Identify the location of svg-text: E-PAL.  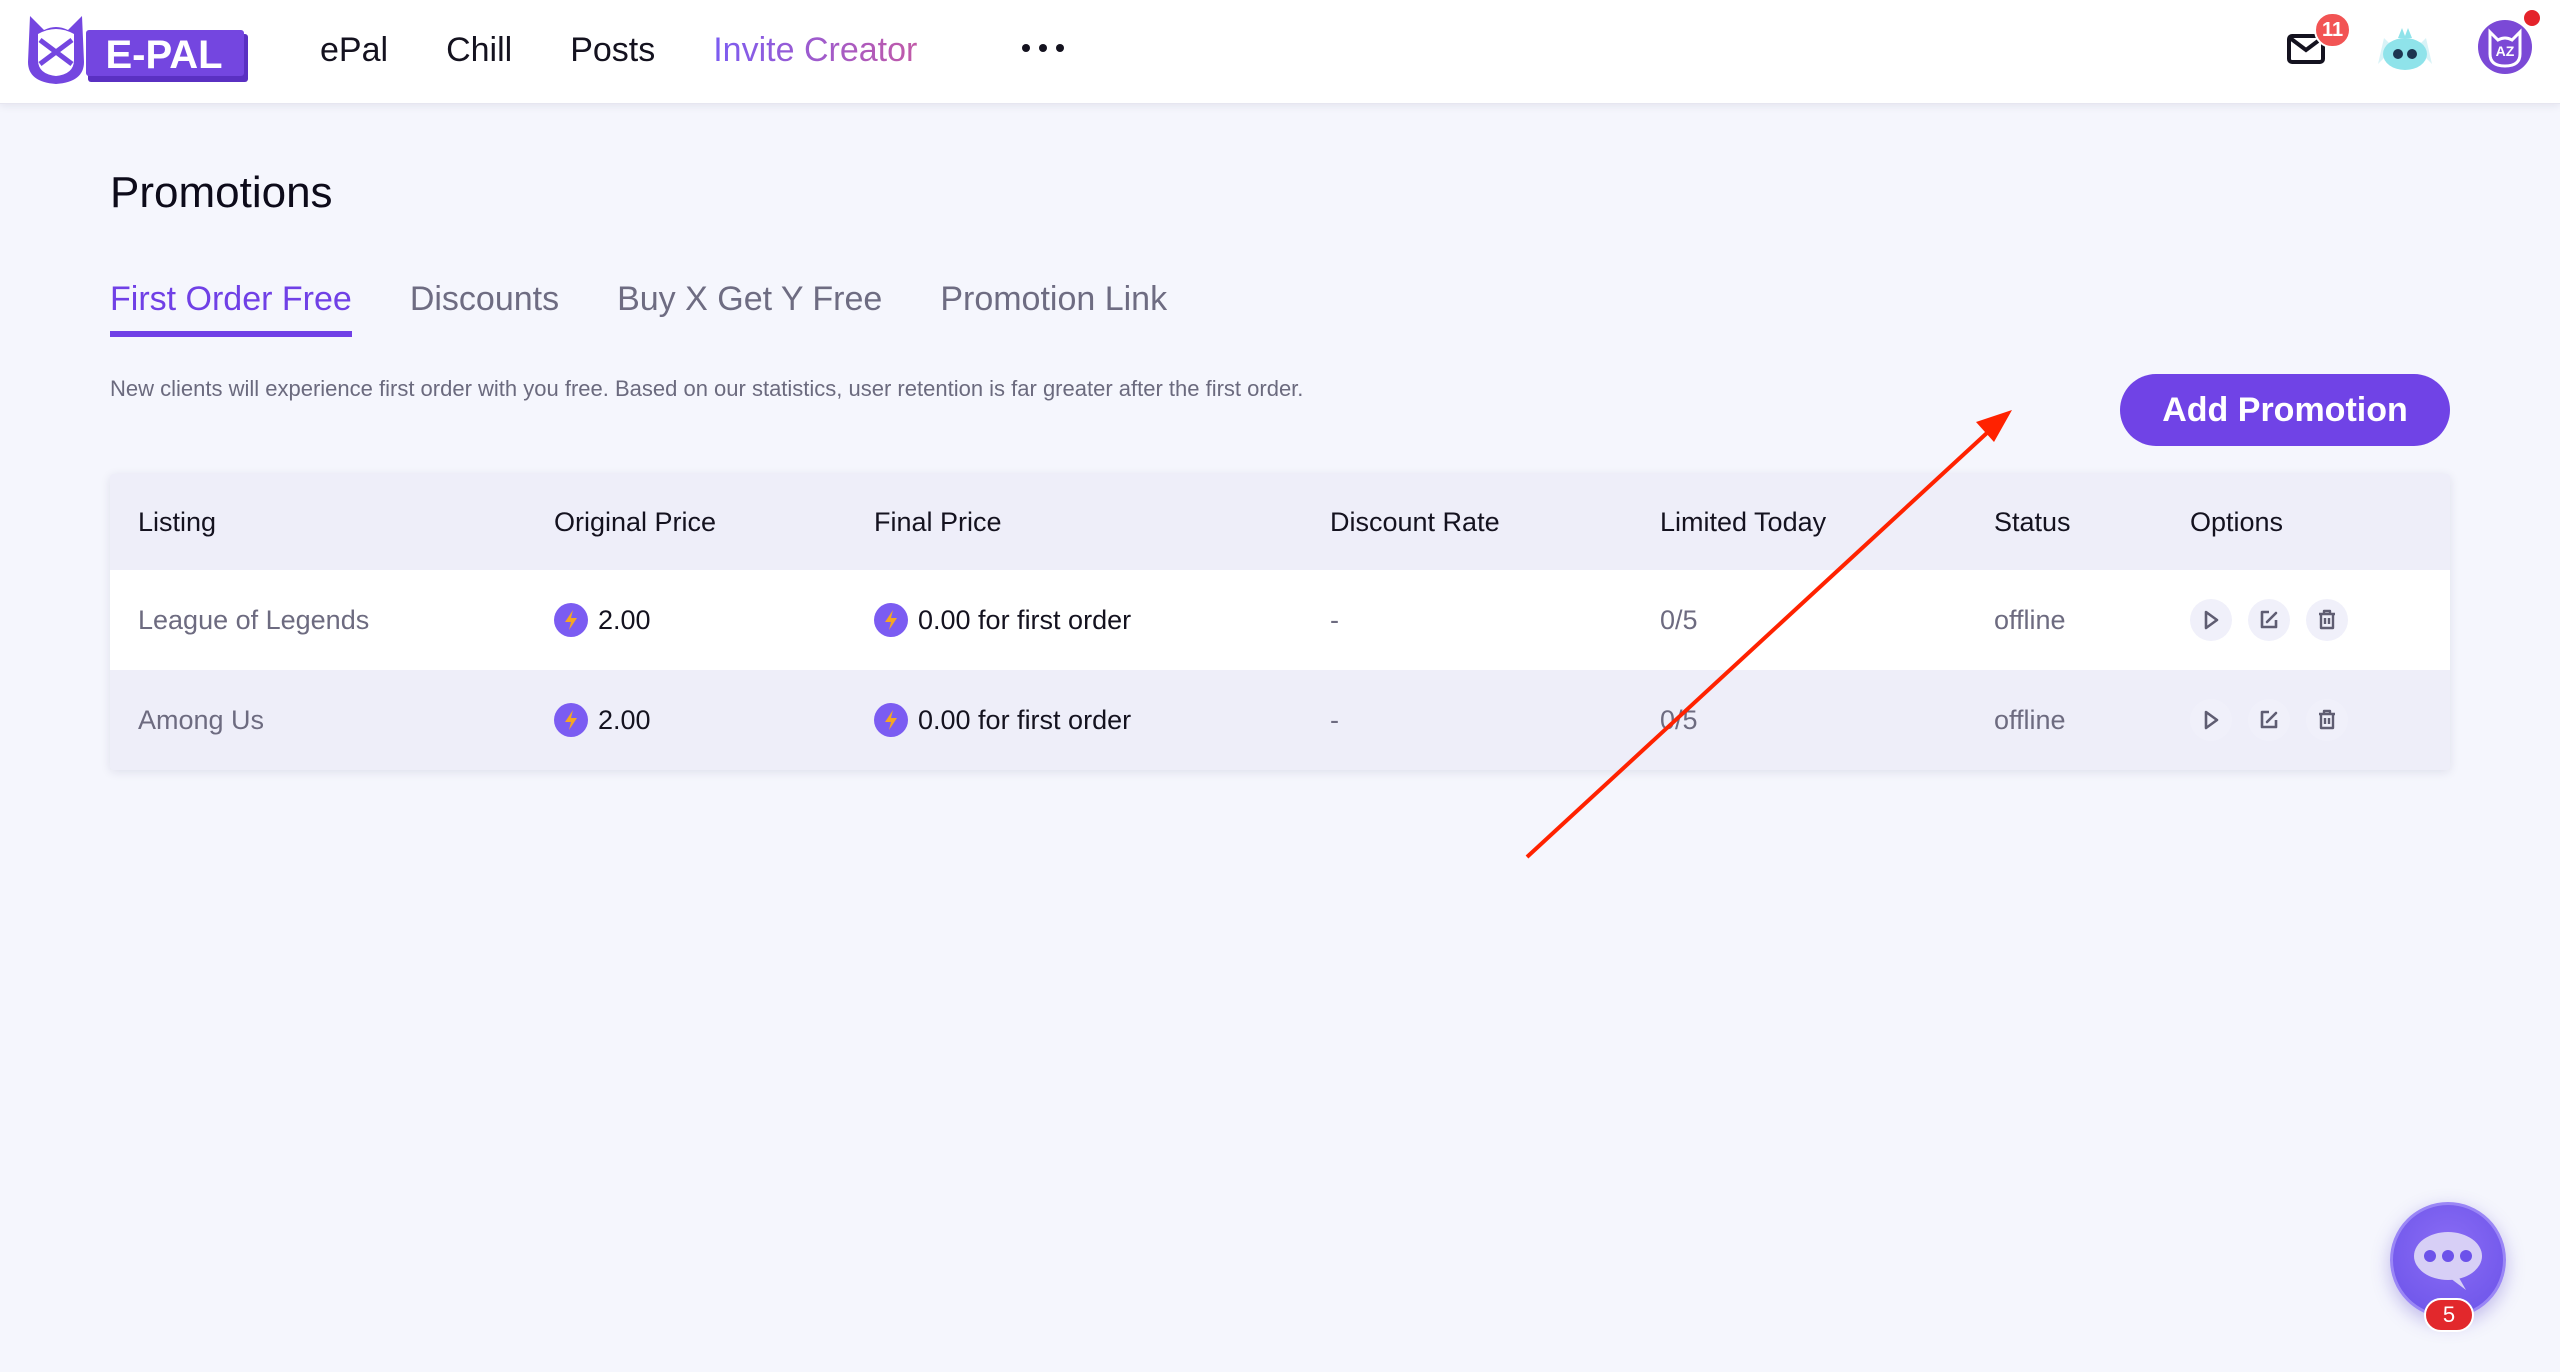
(163, 55).